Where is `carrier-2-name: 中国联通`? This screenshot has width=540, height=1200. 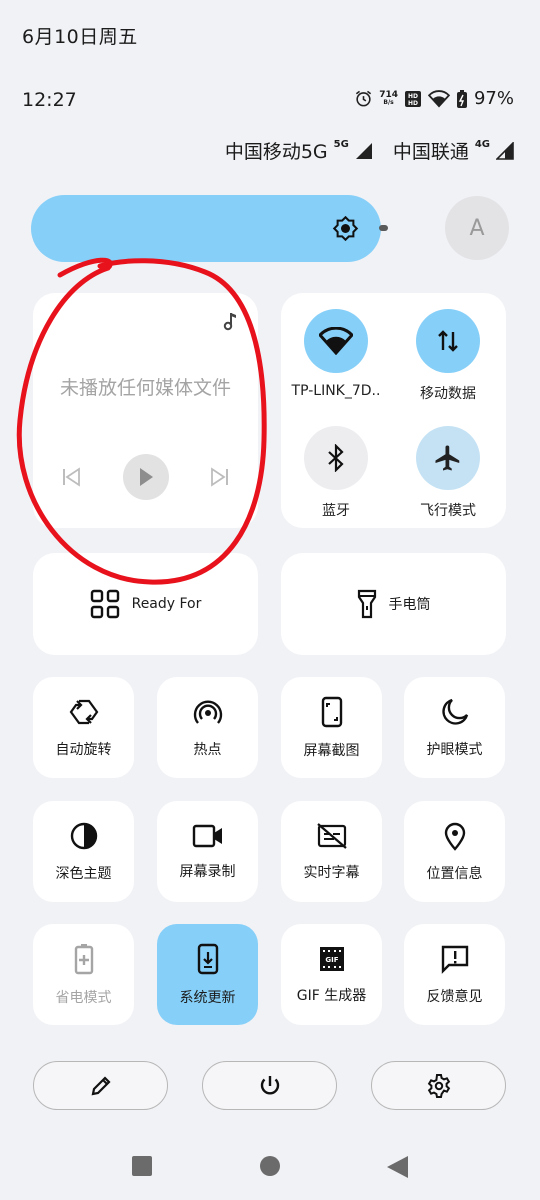
carrier-2-name: 中国联通 is located at coordinates (430, 152).